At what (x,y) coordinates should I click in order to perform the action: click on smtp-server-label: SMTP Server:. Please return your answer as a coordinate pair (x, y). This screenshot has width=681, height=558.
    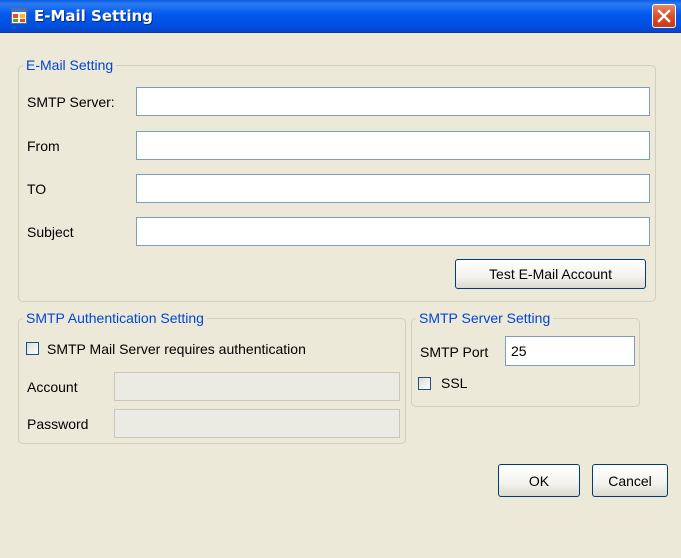
    Looking at the image, I should click on (71, 102).